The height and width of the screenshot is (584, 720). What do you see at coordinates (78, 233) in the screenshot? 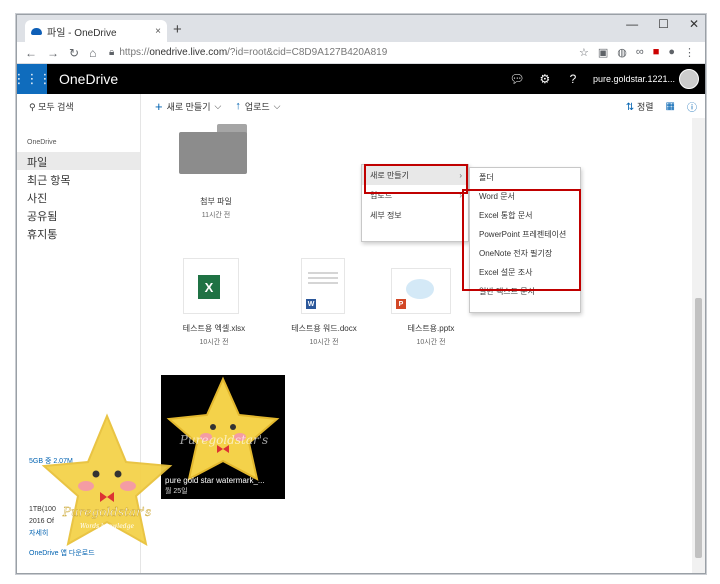
I see `sidebar-item-recycle-bin: 휴지통` at bounding box center [78, 233].